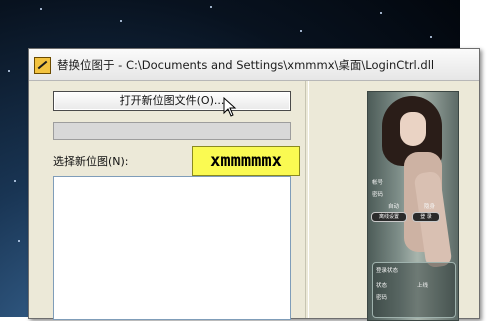  Describe the element at coordinates (394, 207) in the screenshot. I see `preview-label-auto: 自动` at that location.